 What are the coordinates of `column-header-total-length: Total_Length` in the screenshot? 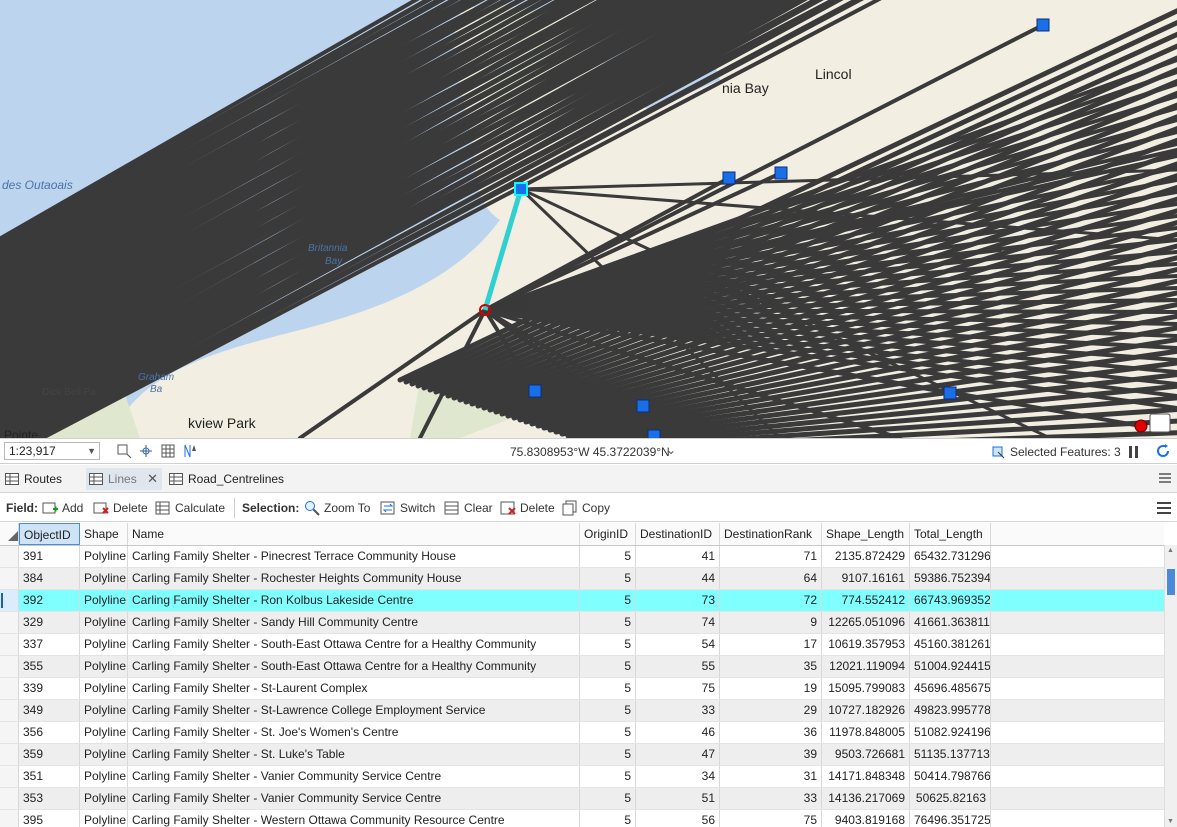 It's located at (950, 534).